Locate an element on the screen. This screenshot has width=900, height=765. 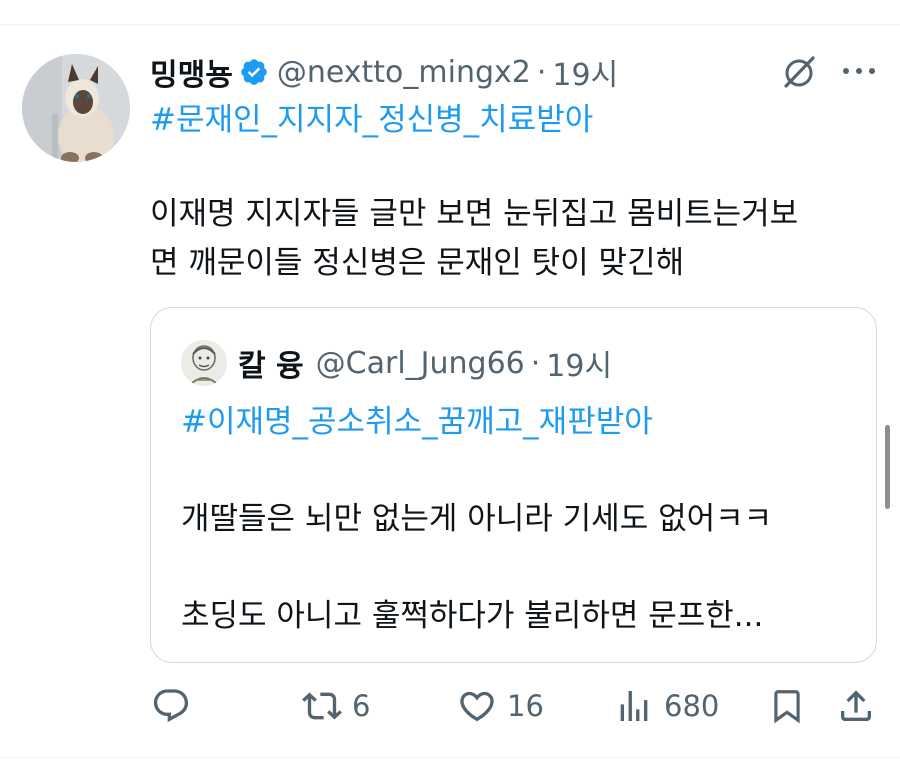
quote-header: 칼 융 @Carl_Jung66 · 19시 is located at coordinates (425, 363).